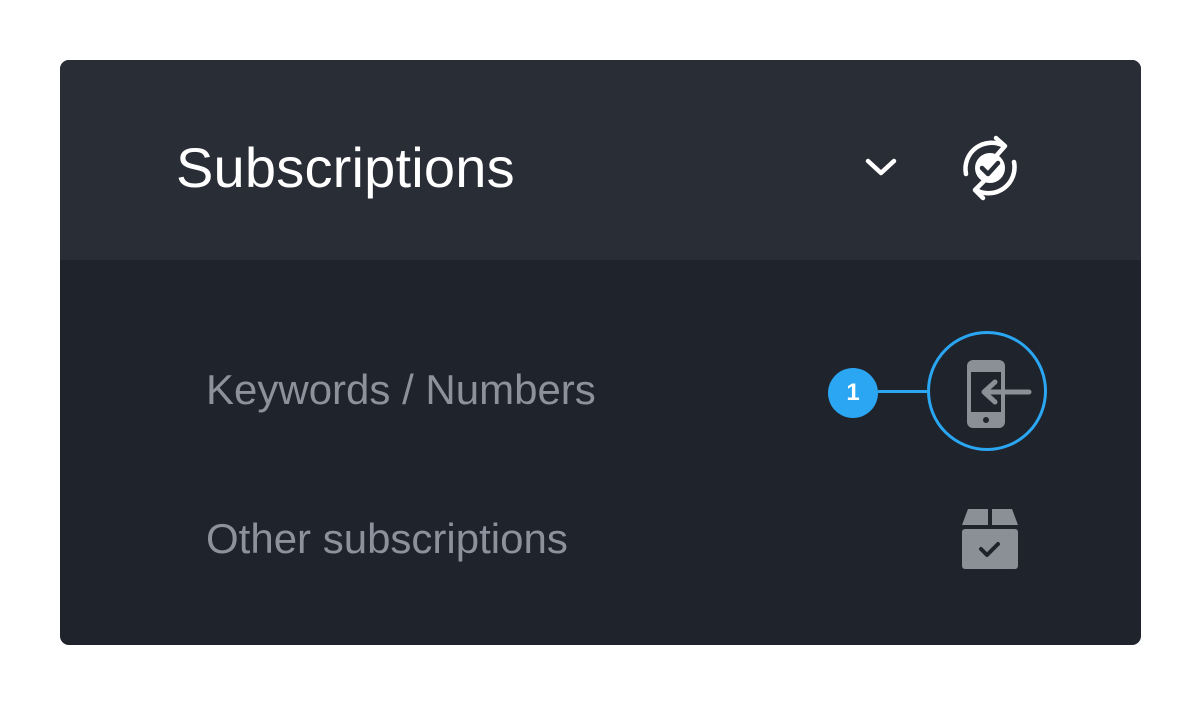  I want to click on chevron-down-icon, so click(881, 167).